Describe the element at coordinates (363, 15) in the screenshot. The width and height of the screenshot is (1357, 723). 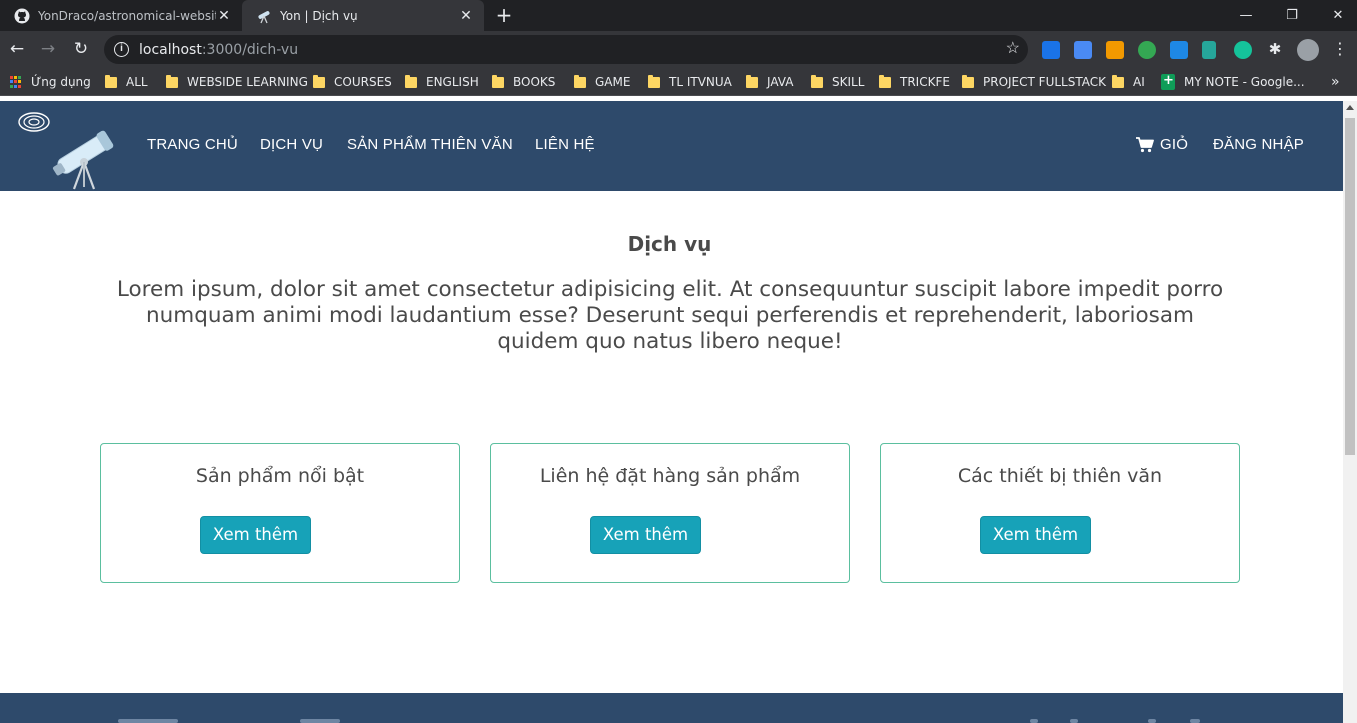
I see `browser-tab-active: Yon | Dịch vụ ✕` at that location.